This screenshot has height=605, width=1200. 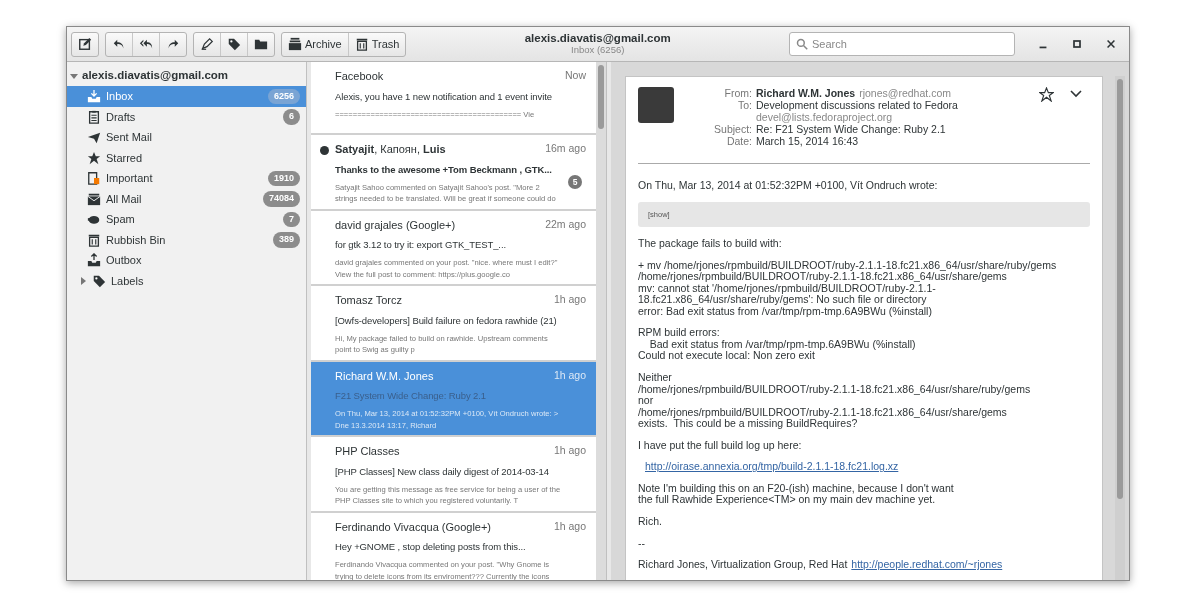 What do you see at coordinates (905, 93) in the screenshot?
I see `header-address: rjones@redhat.com` at bounding box center [905, 93].